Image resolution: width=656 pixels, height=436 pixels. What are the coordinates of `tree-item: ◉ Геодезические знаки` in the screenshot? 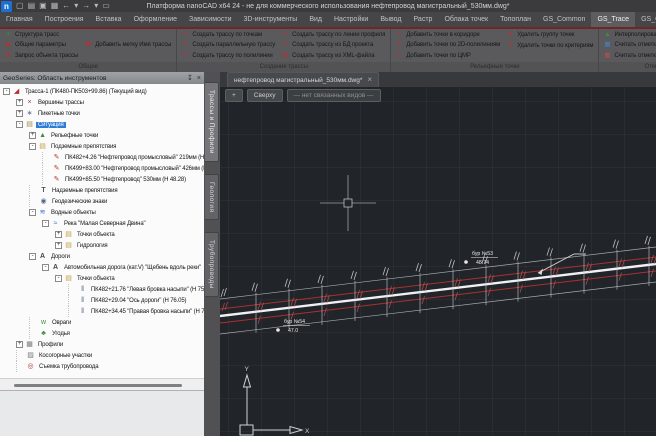 It's located at (102, 201).